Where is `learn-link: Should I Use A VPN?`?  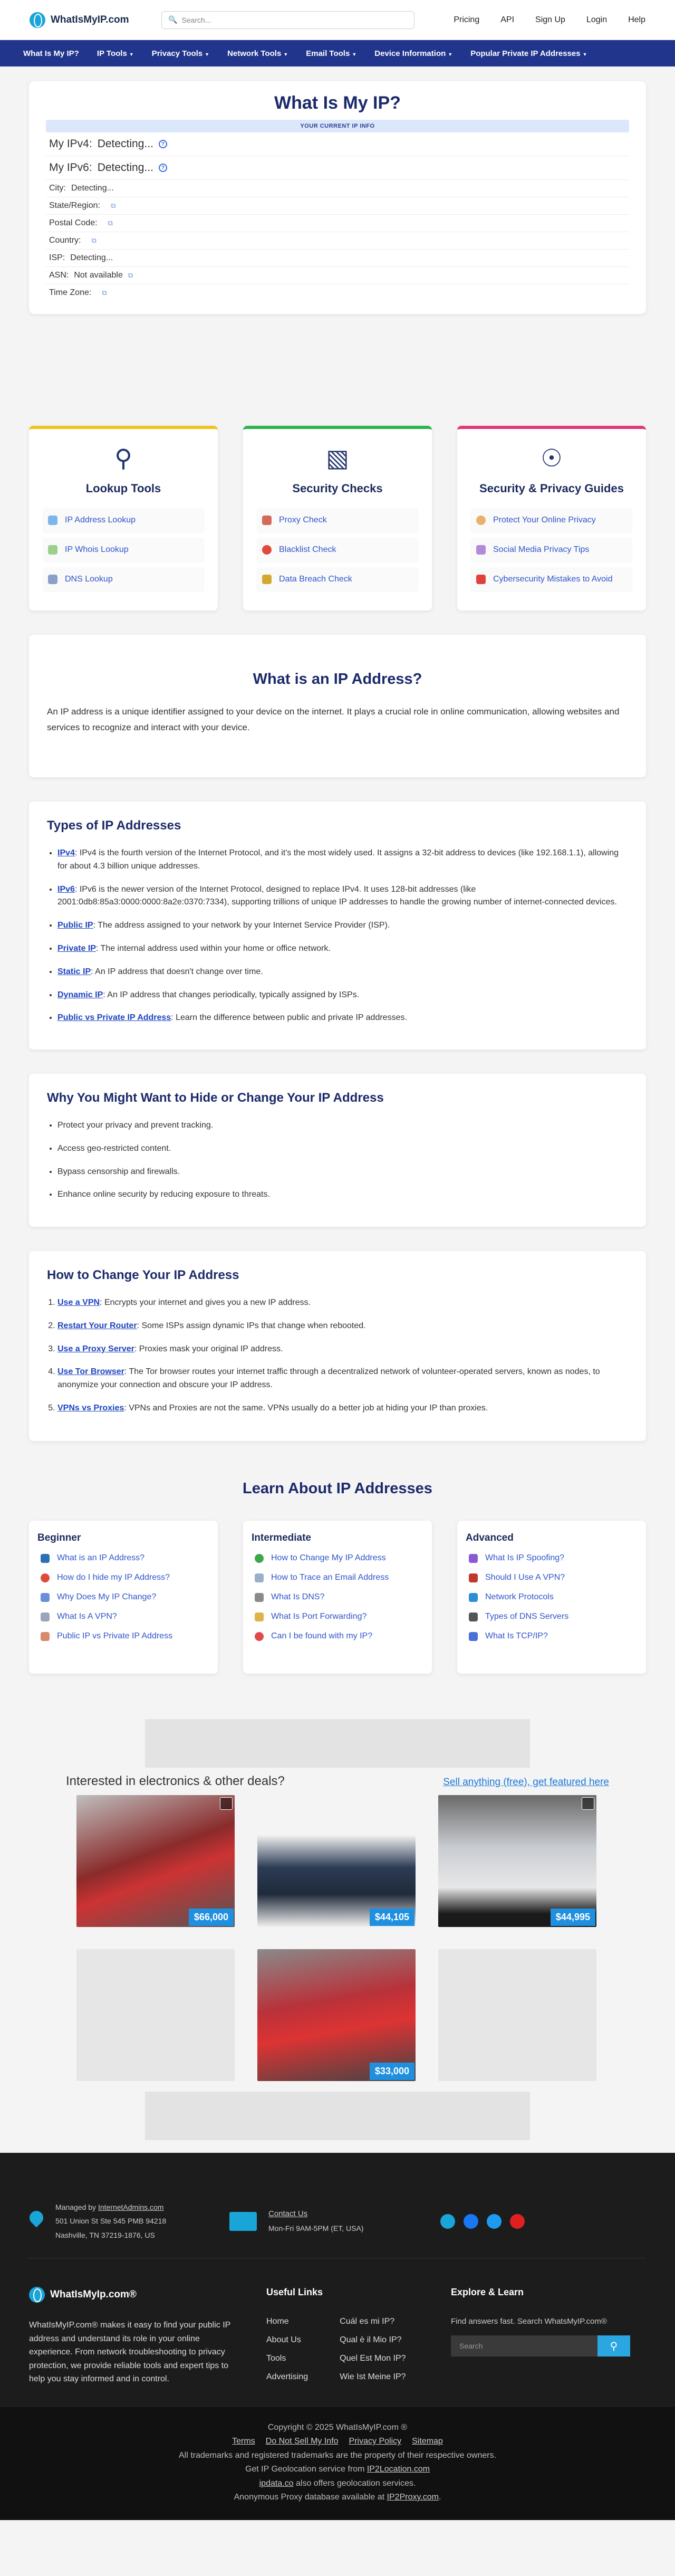
learn-link: Should I Use A VPN? is located at coordinates (552, 1577).